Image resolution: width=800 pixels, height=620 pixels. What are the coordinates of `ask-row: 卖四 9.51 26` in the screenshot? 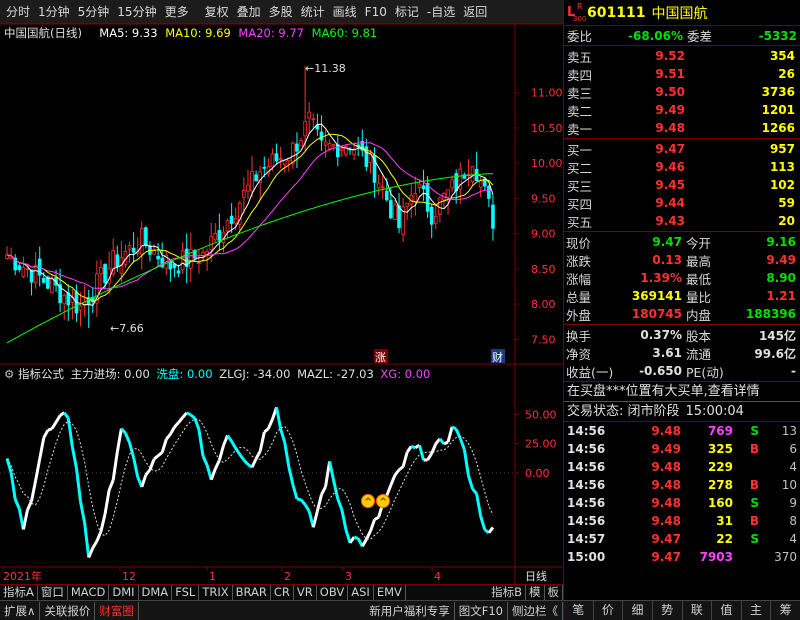 It's located at (682, 74).